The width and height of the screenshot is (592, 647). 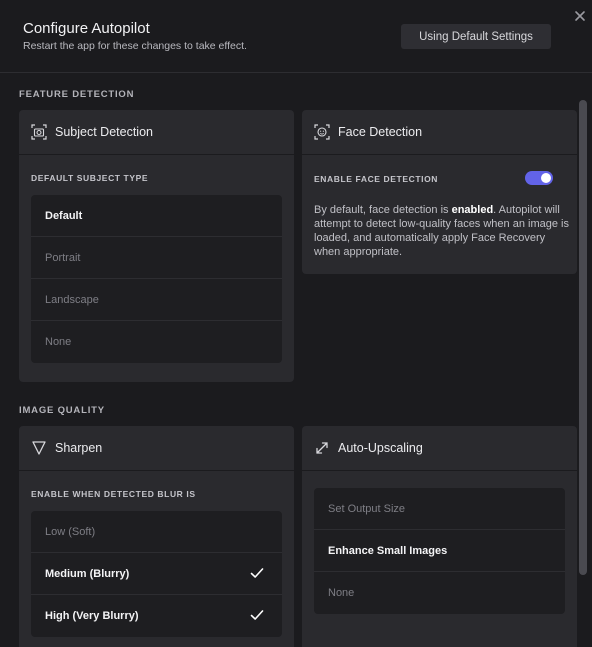 What do you see at coordinates (380, 448) in the screenshot?
I see `auto-upscaling-title: Auto-Upscaling` at bounding box center [380, 448].